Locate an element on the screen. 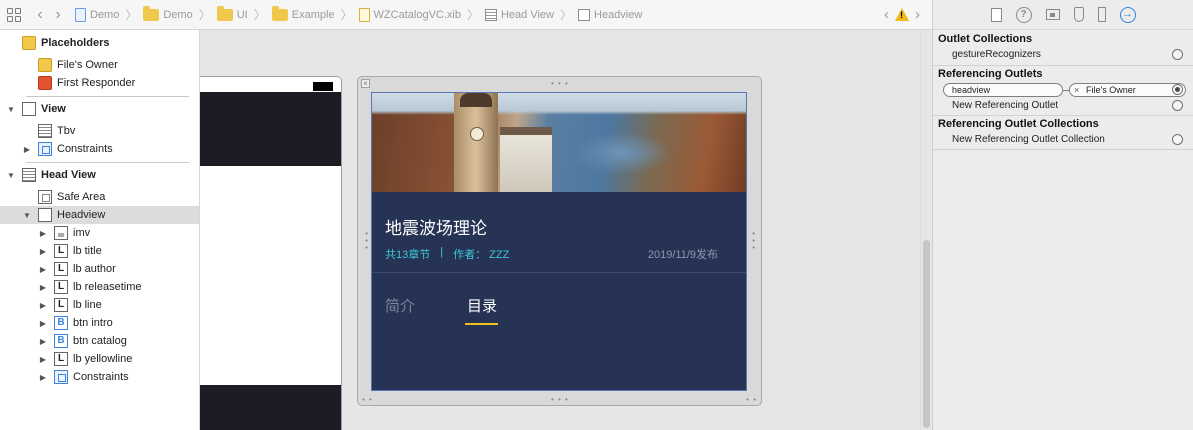 Image resolution: width=1193 pixels, height=430 pixels. gesture-recognizers-row: gestureRecognizers is located at coordinates (1063, 55).